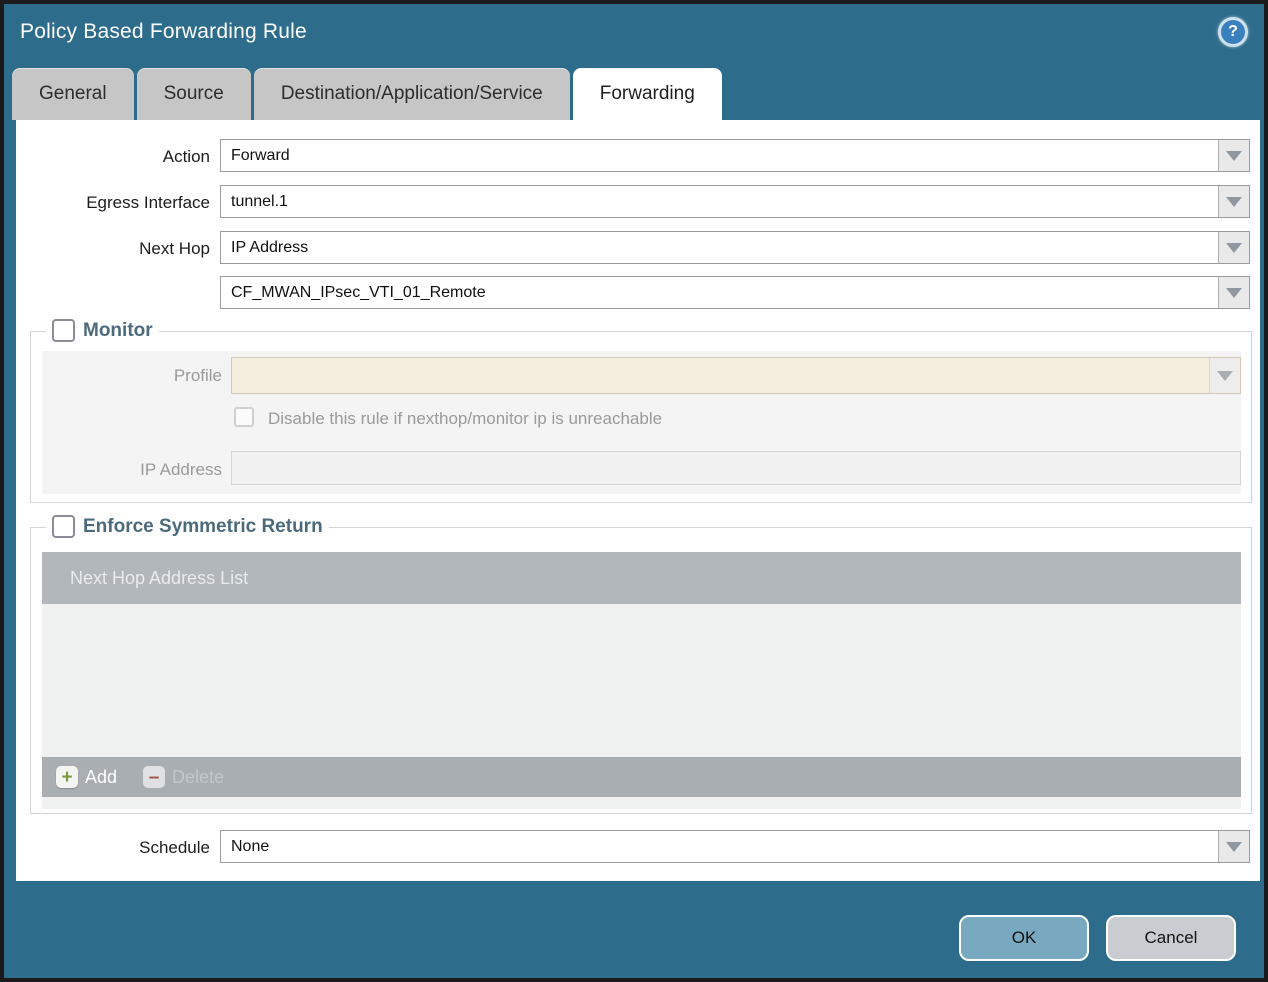 This screenshot has width=1268, height=982. What do you see at coordinates (634, 929) in the screenshot?
I see `dialog-footer: OK Cancel` at bounding box center [634, 929].